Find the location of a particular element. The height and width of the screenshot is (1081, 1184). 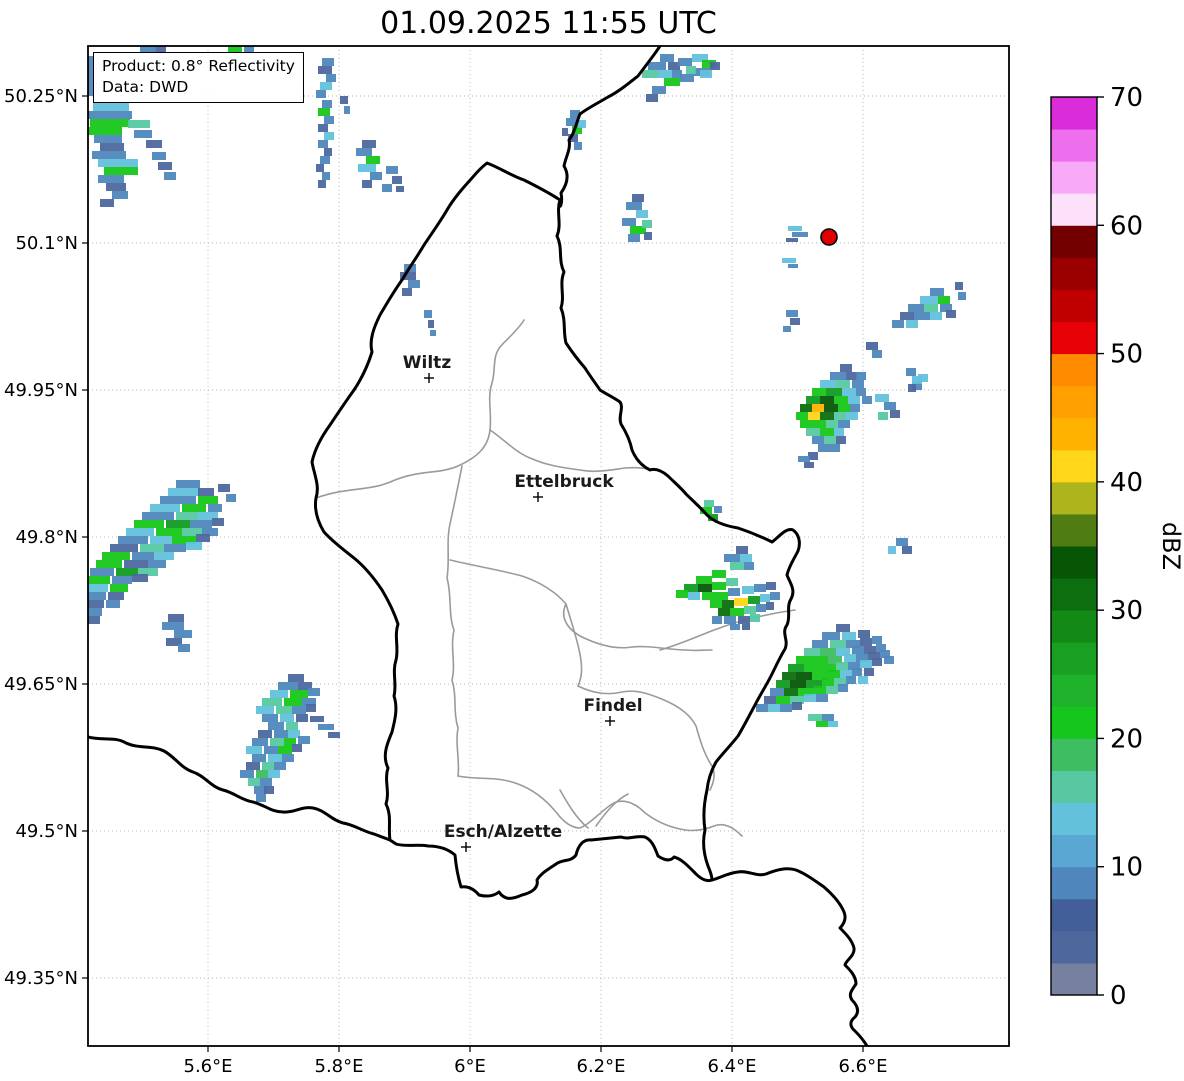

radar-site-marker is located at coordinates (829, 237).